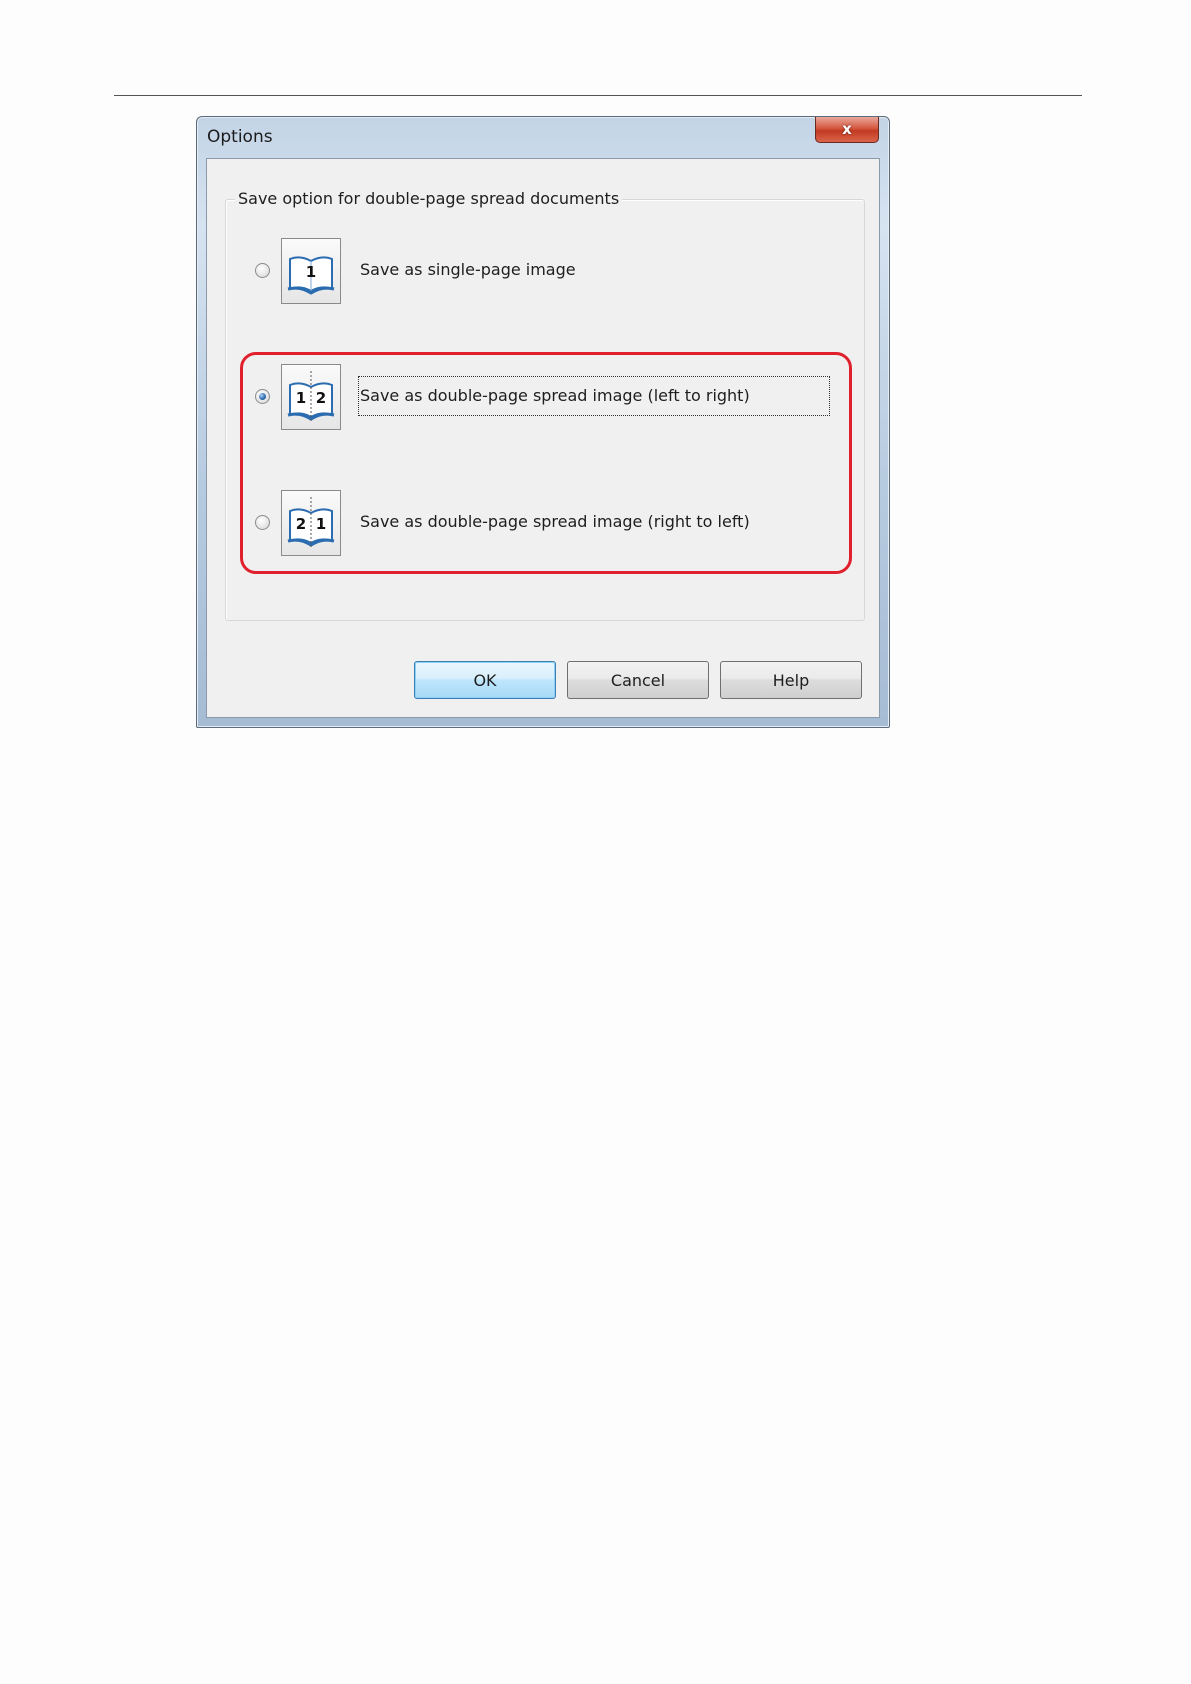 The image size is (1191, 1684). I want to click on cancel-button: Cancel, so click(638, 680).